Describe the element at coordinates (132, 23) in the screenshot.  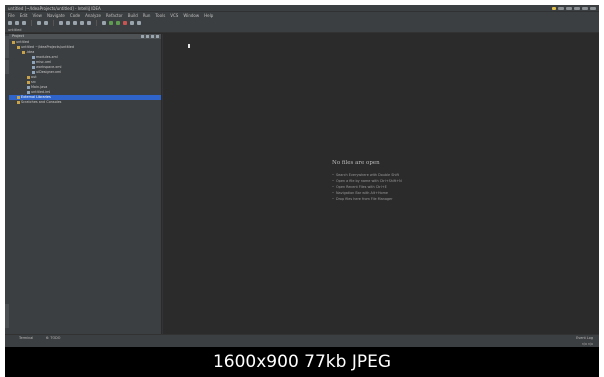
I see `settings-icon` at that location.